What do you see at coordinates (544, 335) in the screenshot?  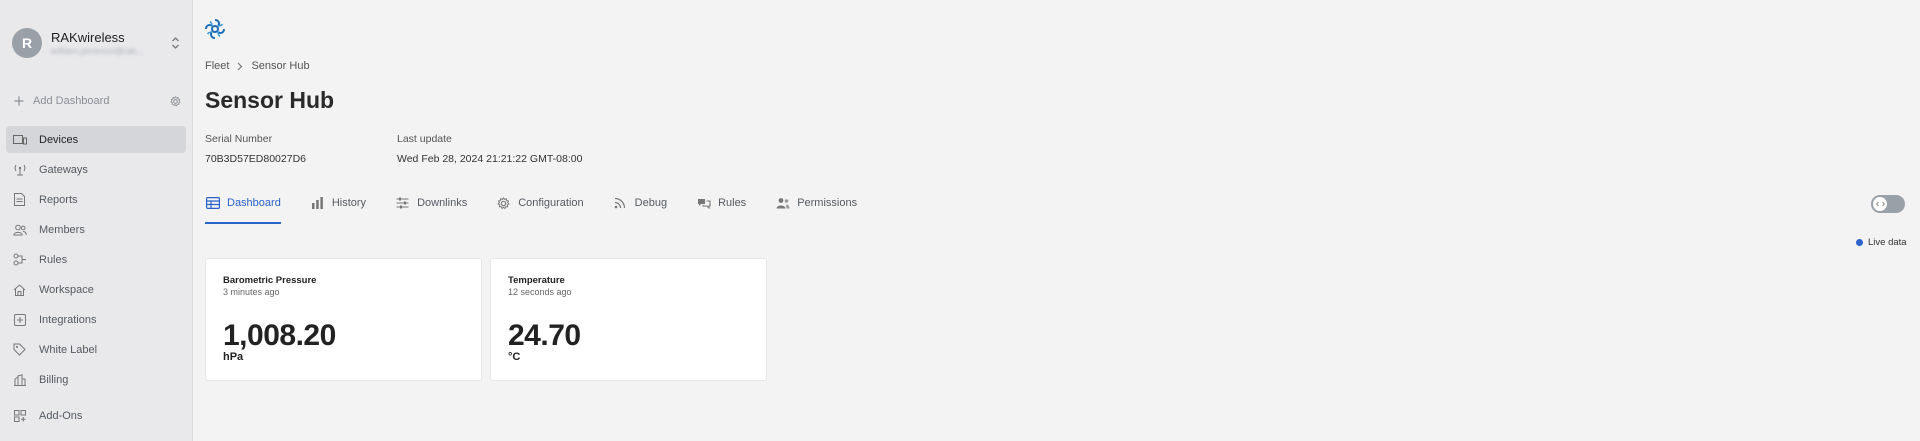 I see `widget-value: 24.70` at bounding box center [544, 335].